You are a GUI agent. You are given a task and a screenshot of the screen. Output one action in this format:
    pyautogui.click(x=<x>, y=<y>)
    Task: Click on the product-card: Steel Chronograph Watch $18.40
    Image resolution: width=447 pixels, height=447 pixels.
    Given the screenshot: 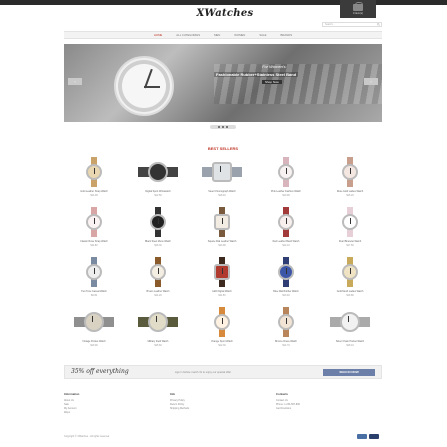 What is the action you would take?
    pyautogui.click(x=222, y=179)
    